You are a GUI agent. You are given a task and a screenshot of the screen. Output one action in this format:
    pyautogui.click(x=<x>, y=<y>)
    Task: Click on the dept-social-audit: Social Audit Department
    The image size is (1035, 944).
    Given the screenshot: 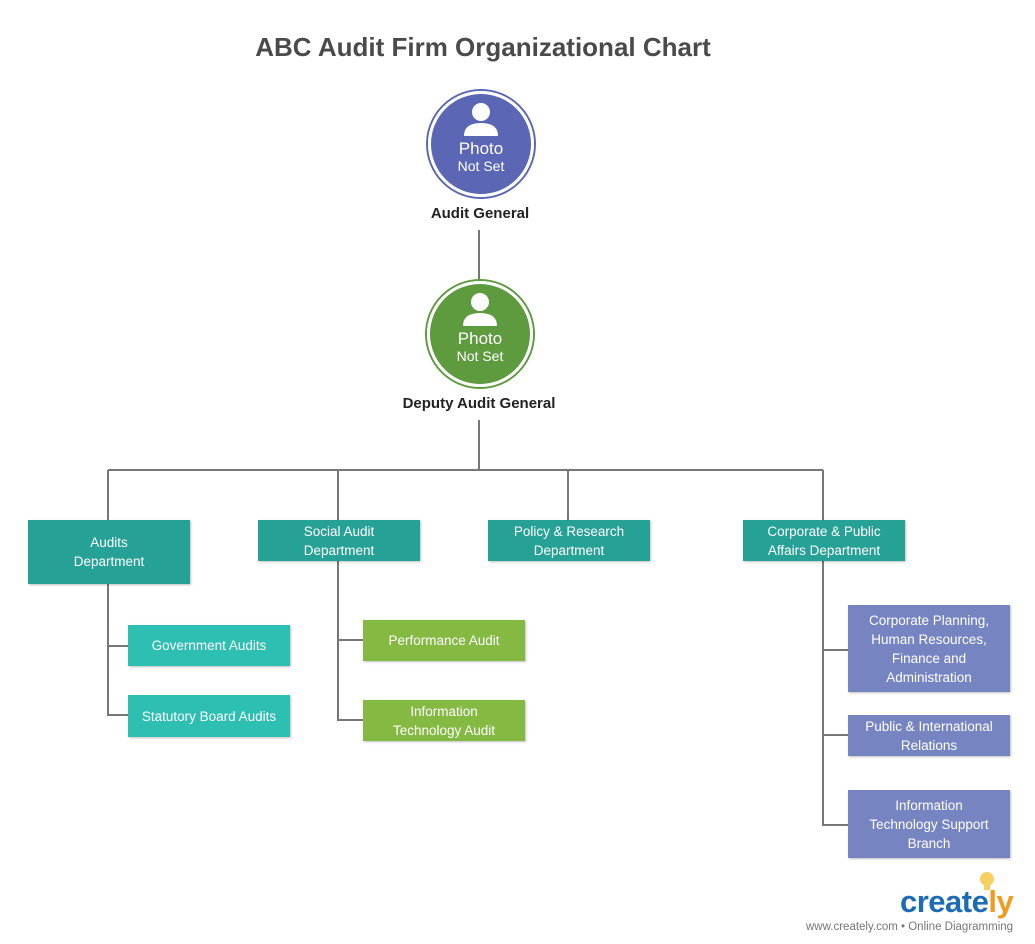 What is the action you would take?
    pyautogui.click(x=339, y=540)
    